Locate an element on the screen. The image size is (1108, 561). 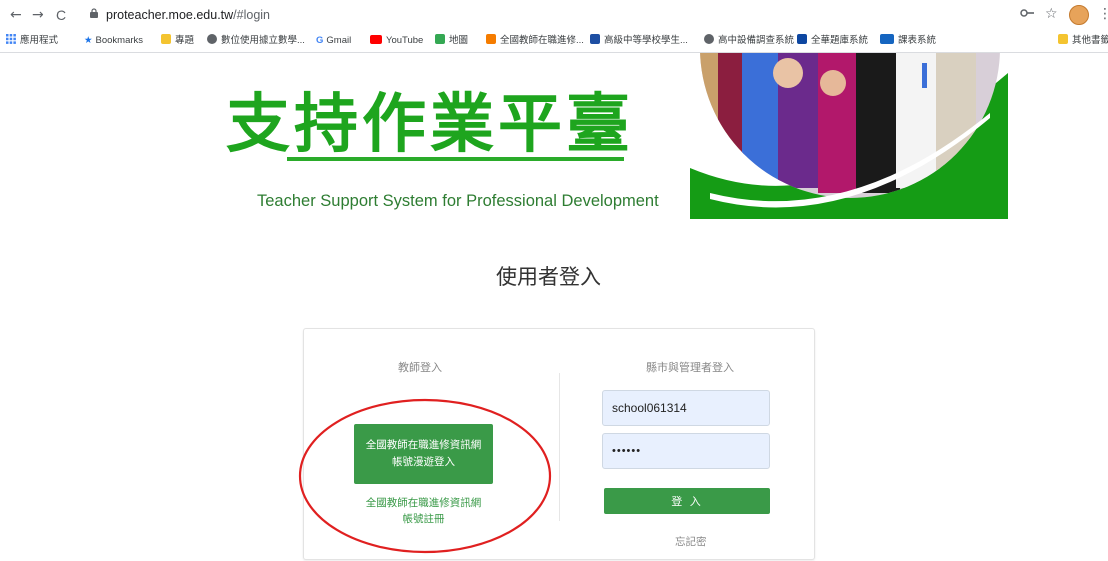
star-icon: ☆ is located at coordinates (1051, 14).